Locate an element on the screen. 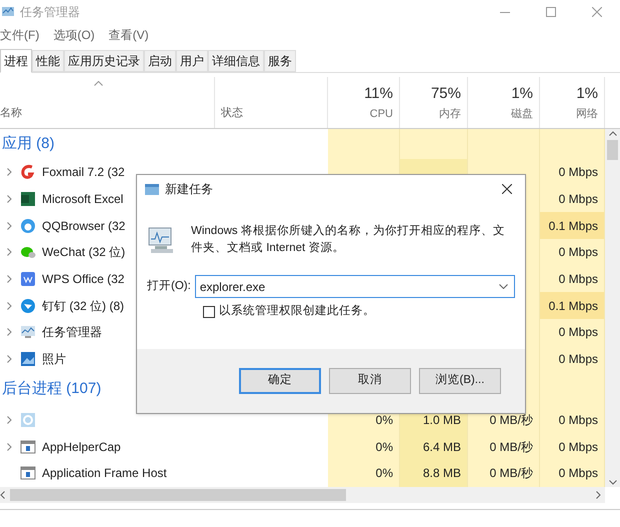  dialog-button: 确定 is located at coordinates (280, 381).